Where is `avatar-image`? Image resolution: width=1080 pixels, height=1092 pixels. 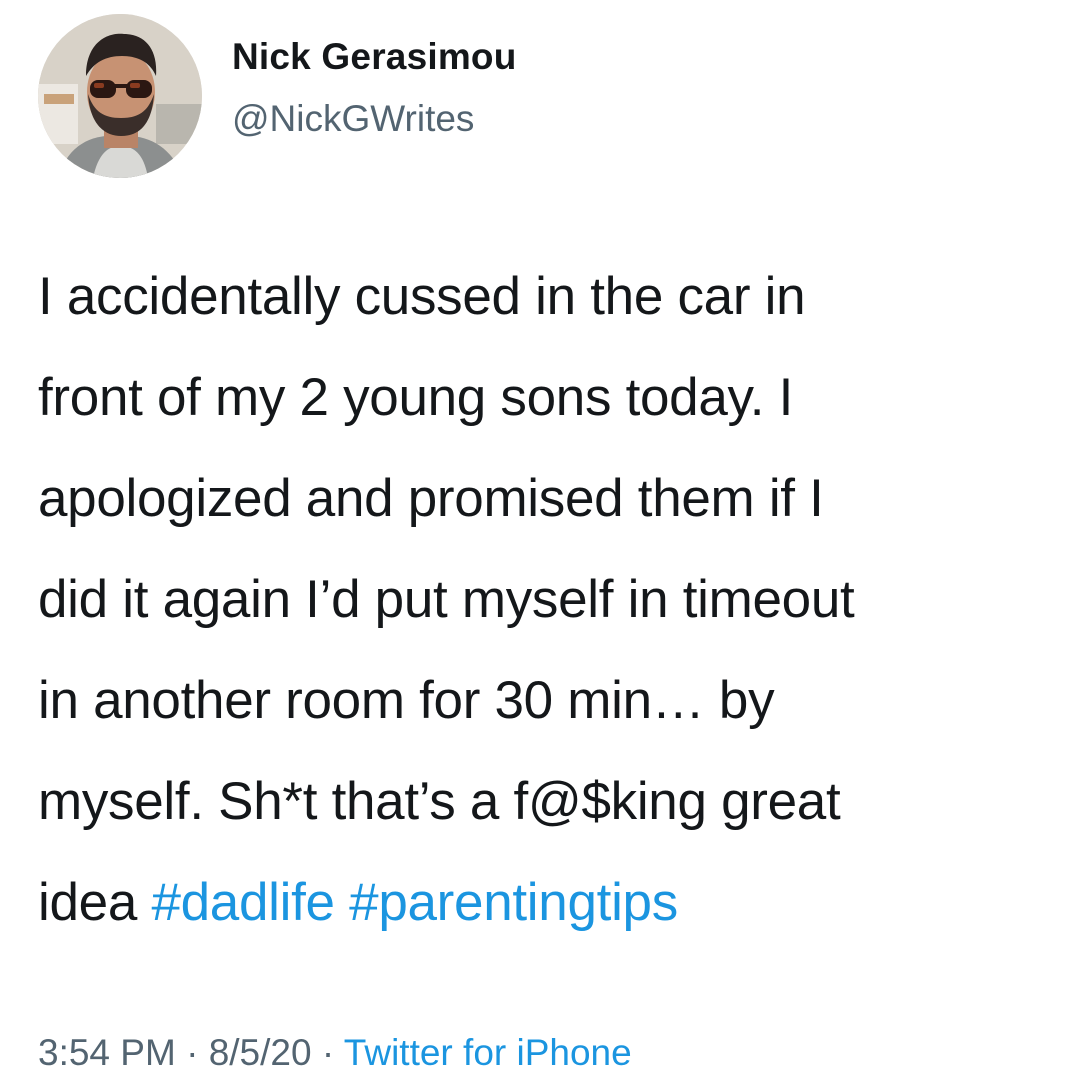 avatar-image is located at coordinates (120, 96).